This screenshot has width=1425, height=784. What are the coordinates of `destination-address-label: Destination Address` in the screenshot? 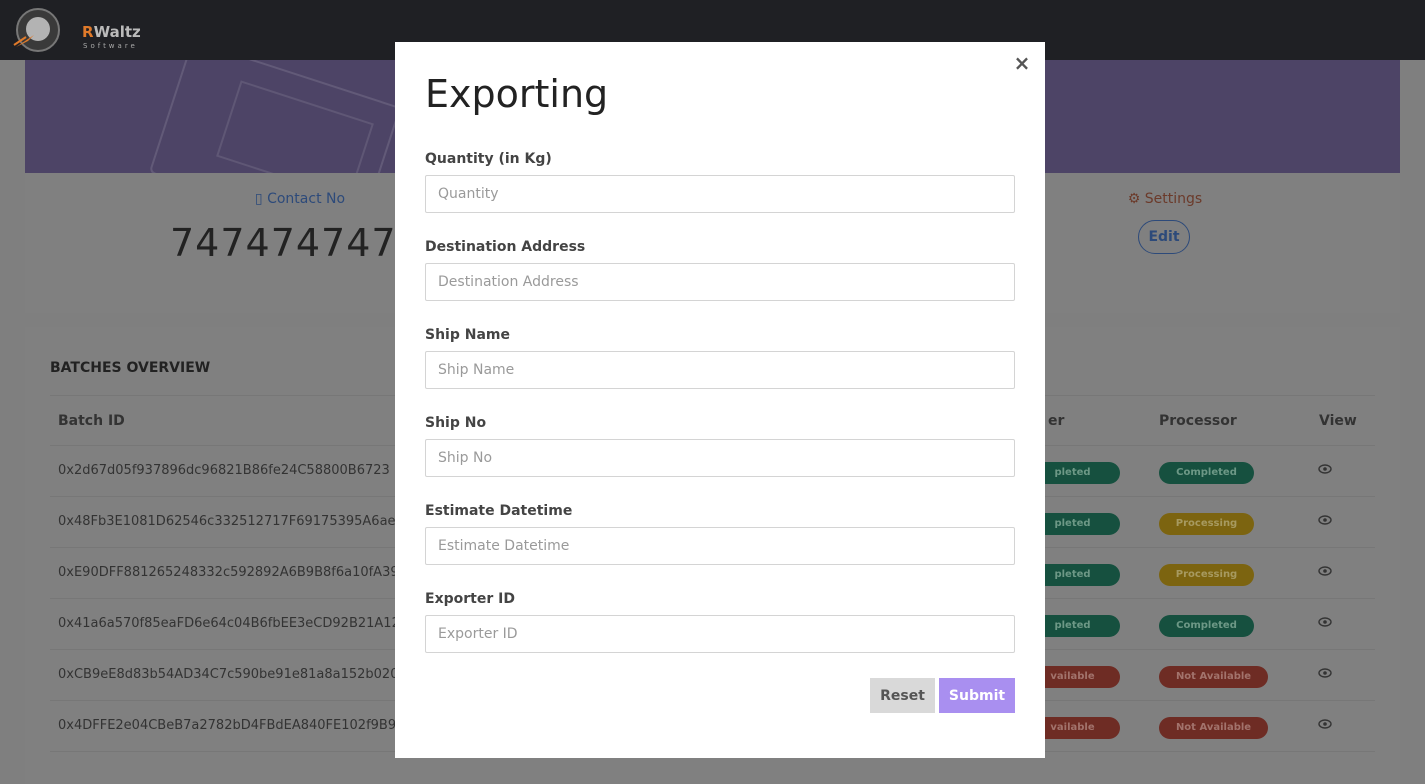 It's located at (505, 247).